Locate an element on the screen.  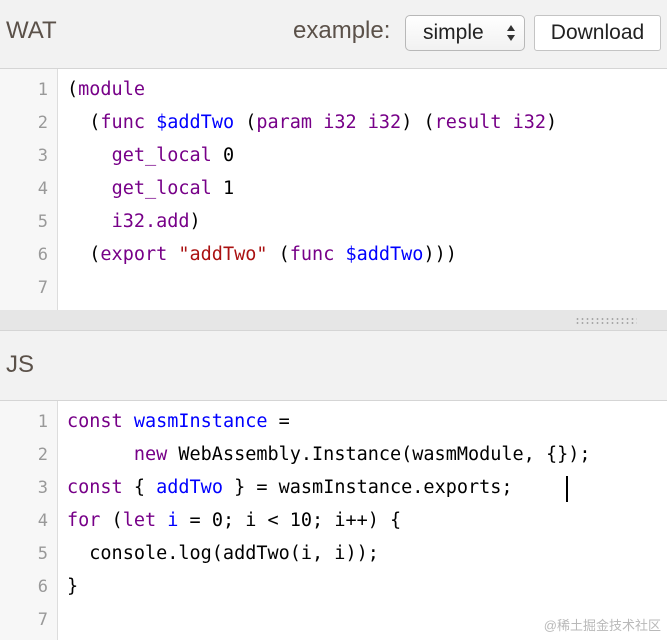
code-token: for is located at coordinates (84, 520).